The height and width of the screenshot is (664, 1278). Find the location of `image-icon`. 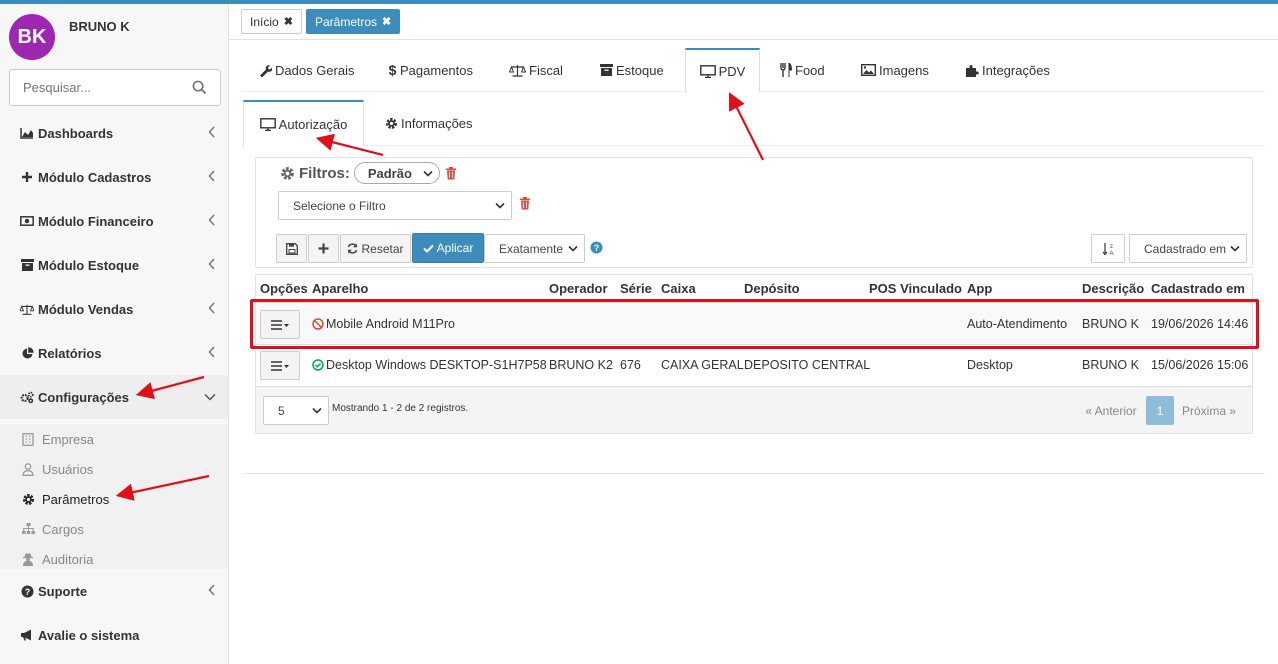

image-icon is located at coordinates (868, 70).